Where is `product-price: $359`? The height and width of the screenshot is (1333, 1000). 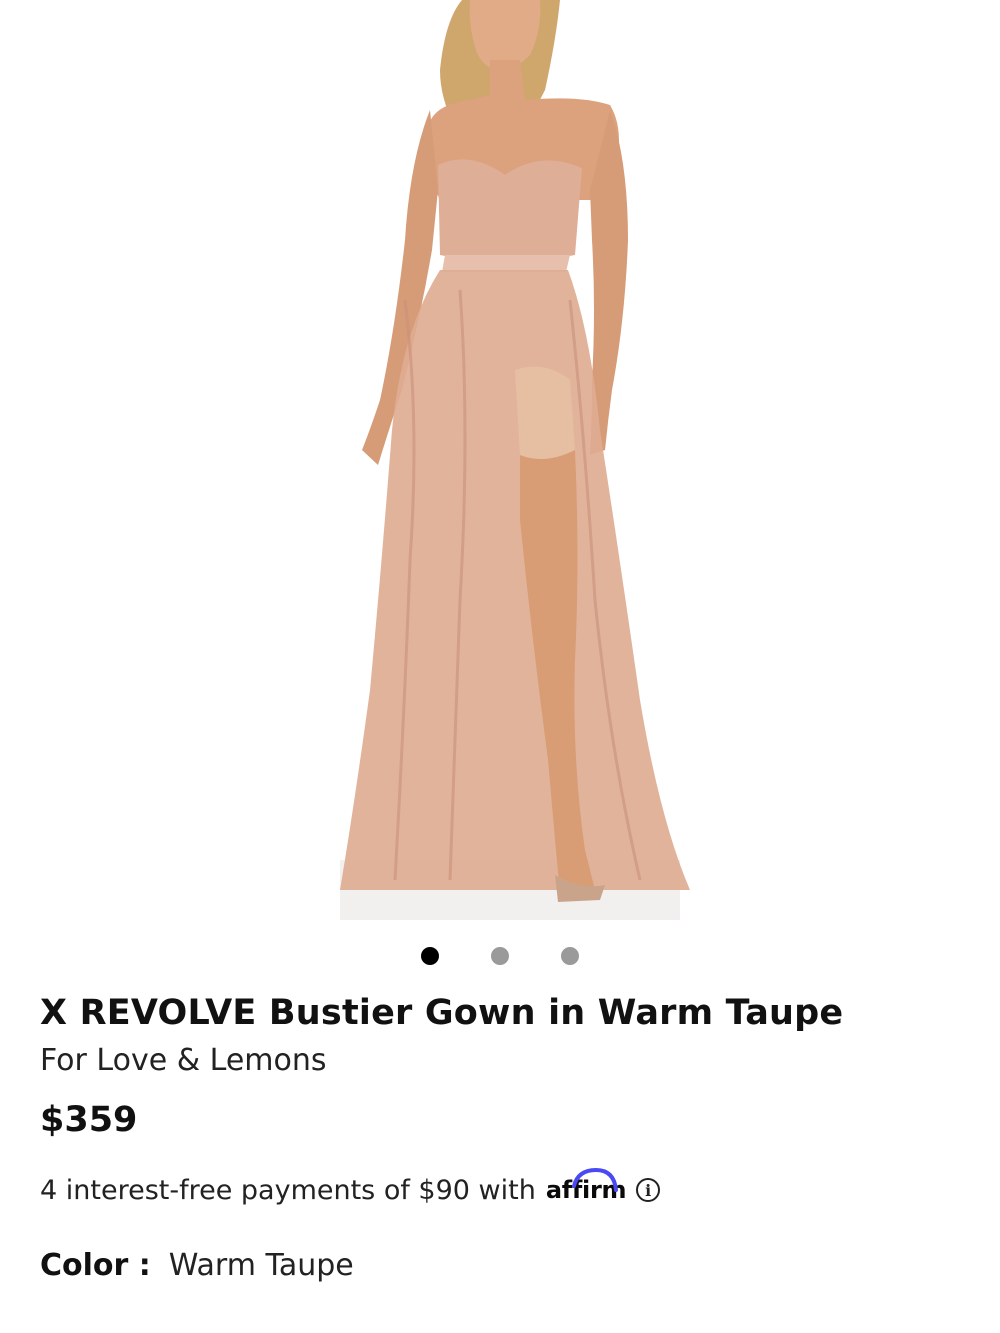 product-price: $359 is located at coordinates (89, 1120).